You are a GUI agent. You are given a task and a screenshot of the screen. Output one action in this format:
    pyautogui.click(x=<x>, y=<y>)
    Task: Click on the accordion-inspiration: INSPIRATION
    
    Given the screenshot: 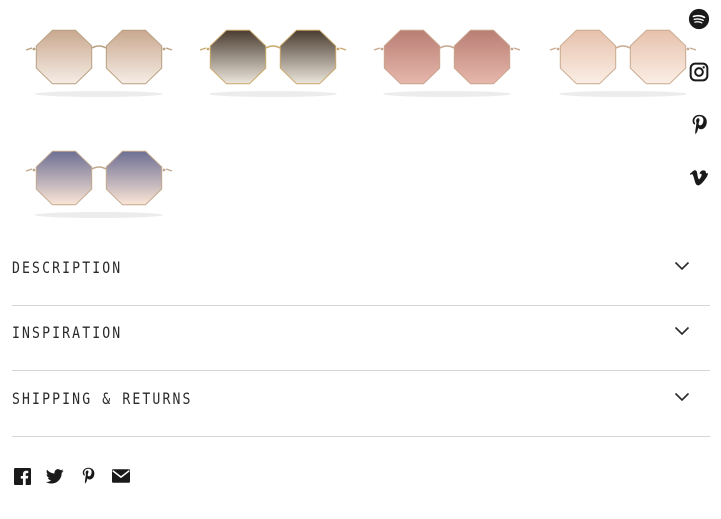 What is the action you would take?
    pyautogui.click(x=361, y=338)
    